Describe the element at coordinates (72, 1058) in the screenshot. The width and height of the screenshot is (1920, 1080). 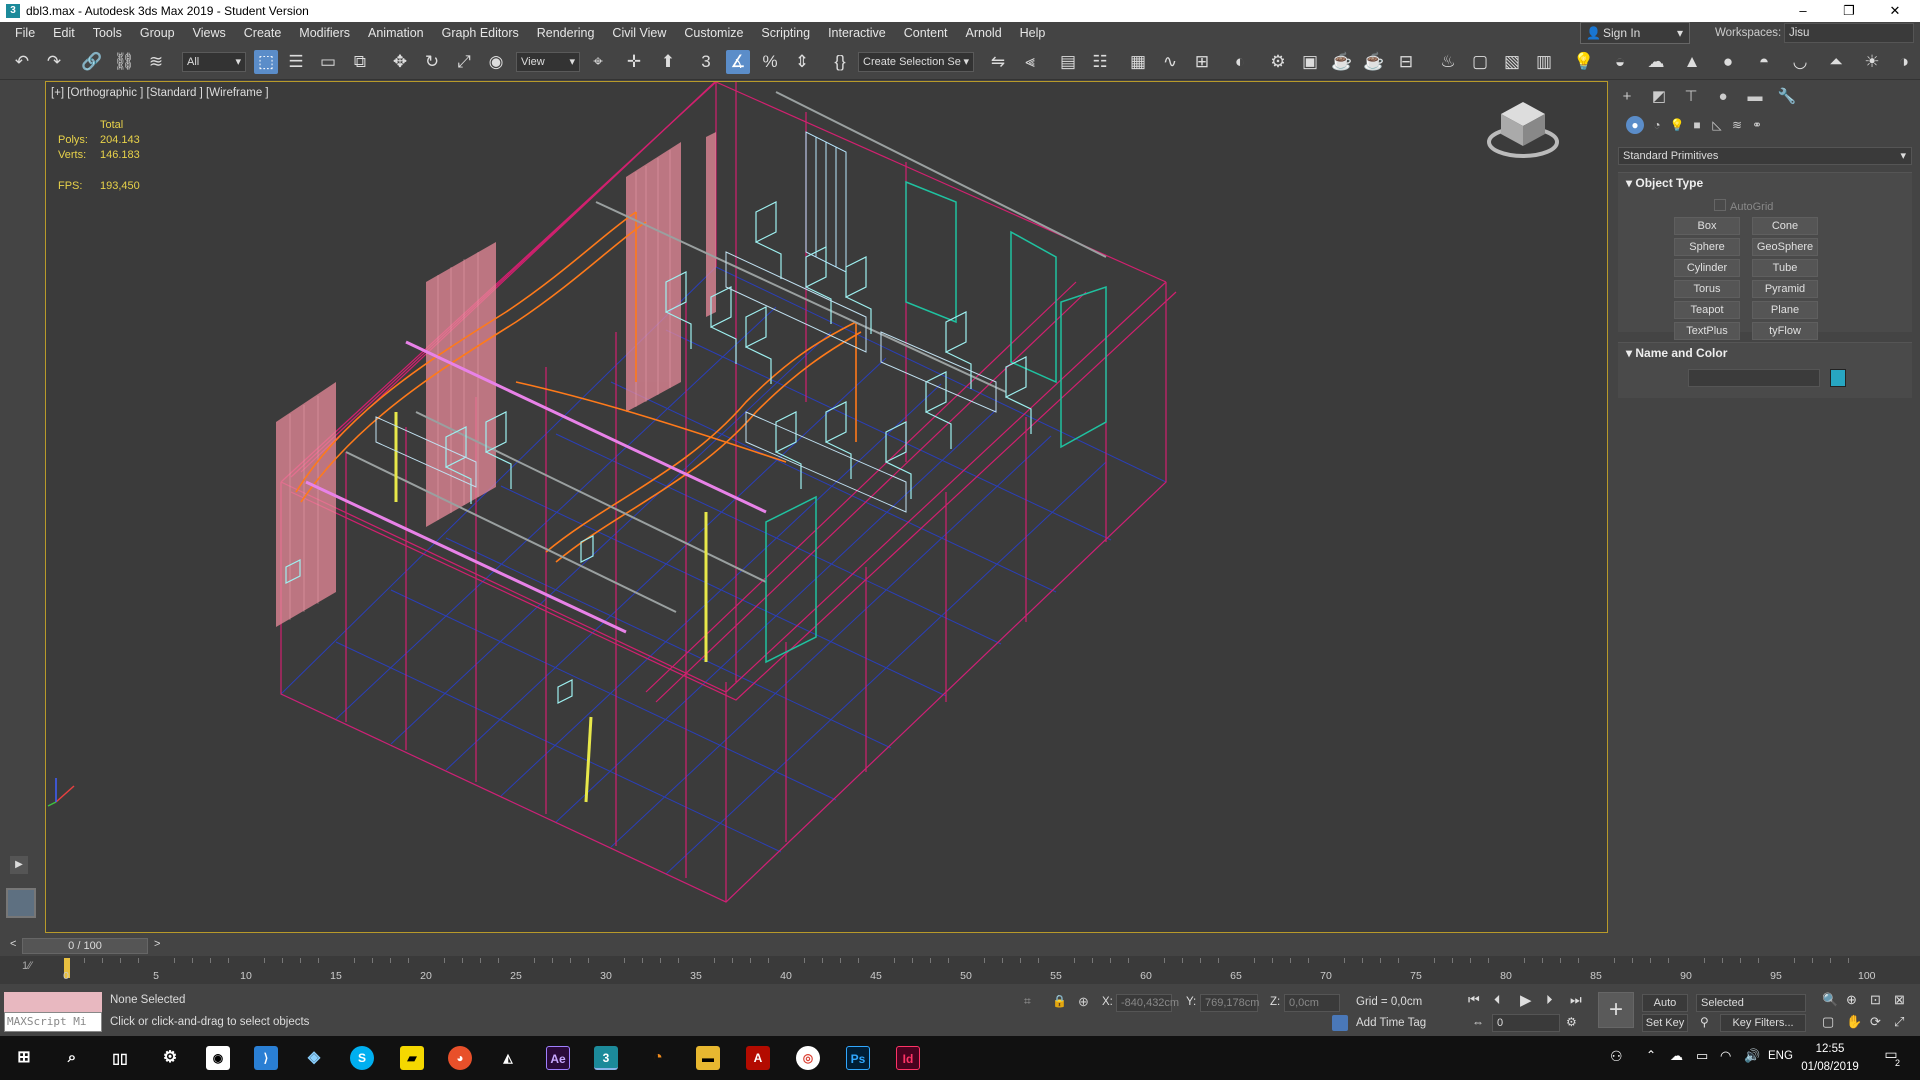
I see `search-icon: ⌕` at that location.